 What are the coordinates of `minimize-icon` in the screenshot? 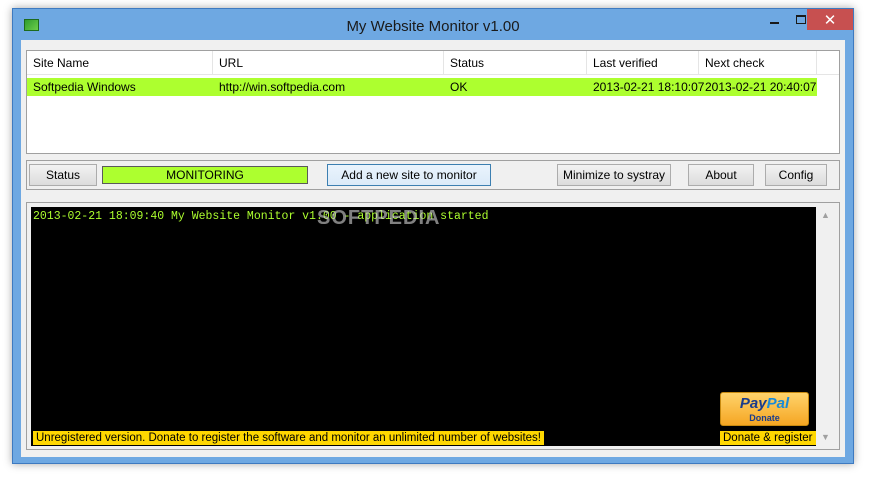 It's located at (774, 22).